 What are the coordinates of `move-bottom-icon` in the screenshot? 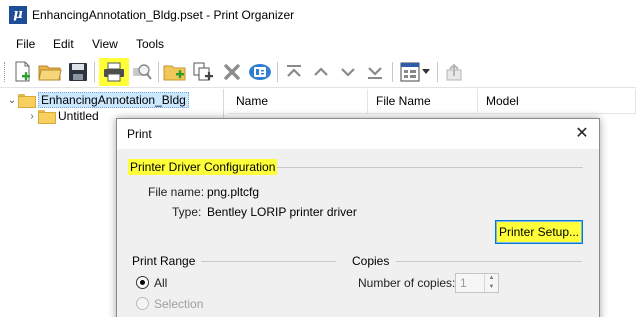 It's located at (375, 72).